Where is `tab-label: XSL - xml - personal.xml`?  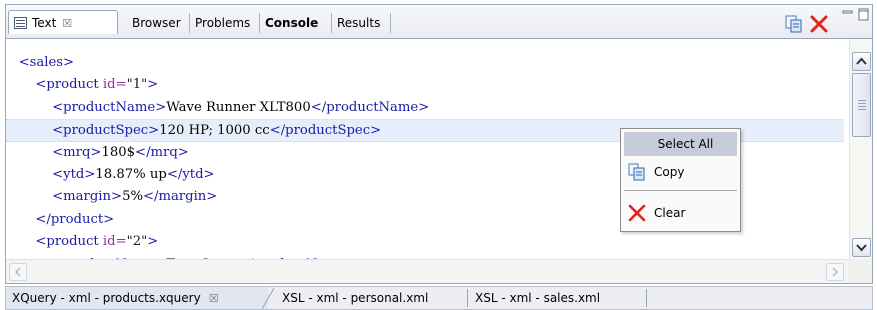 tab-label: XSL - xml - personal.xml is located at coordinates (355, 298).